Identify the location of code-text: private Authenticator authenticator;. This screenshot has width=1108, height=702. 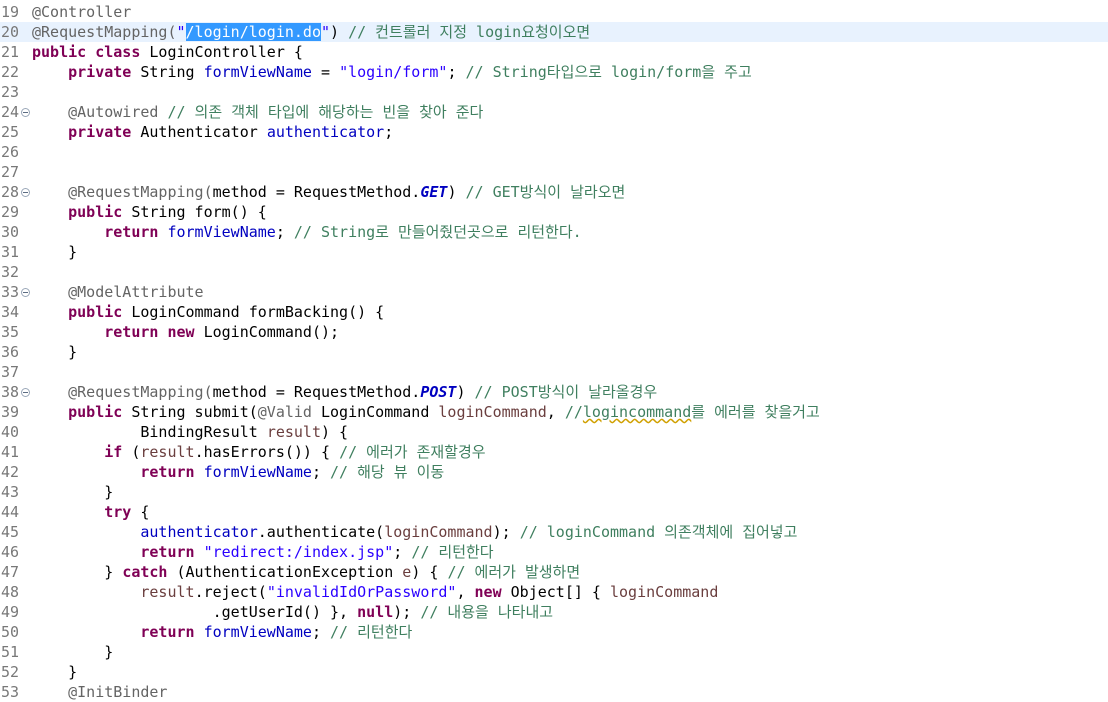
(212, 132).